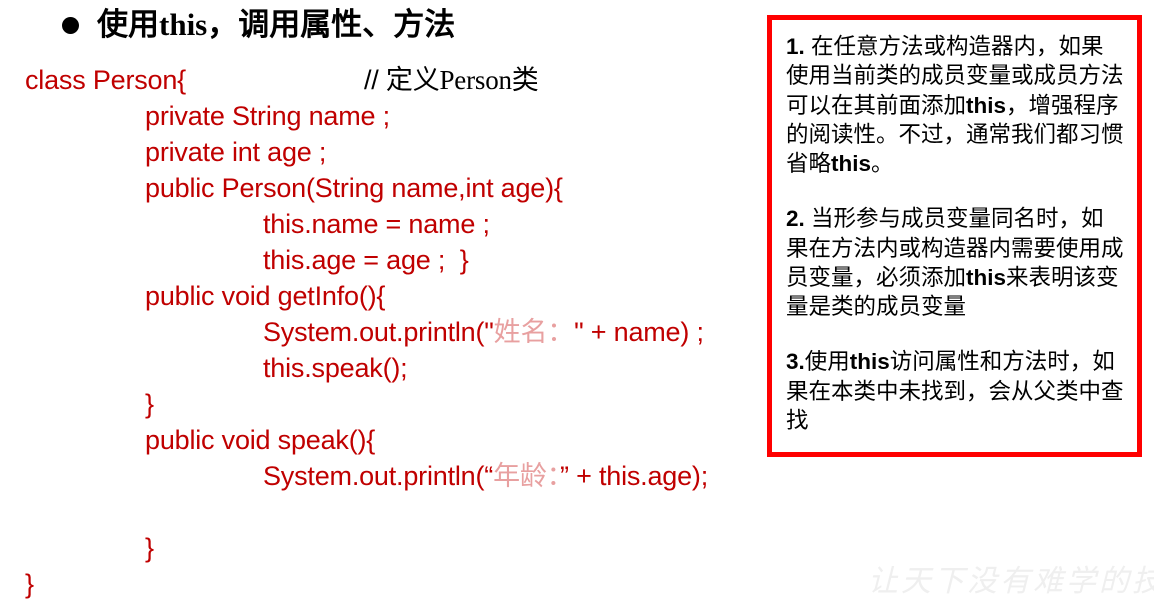 This screenshot has height=603, width=1154. Describe the element at coordinates (378, 476) in the screenshot. I see `code-text: System.out.println(“` at that location.